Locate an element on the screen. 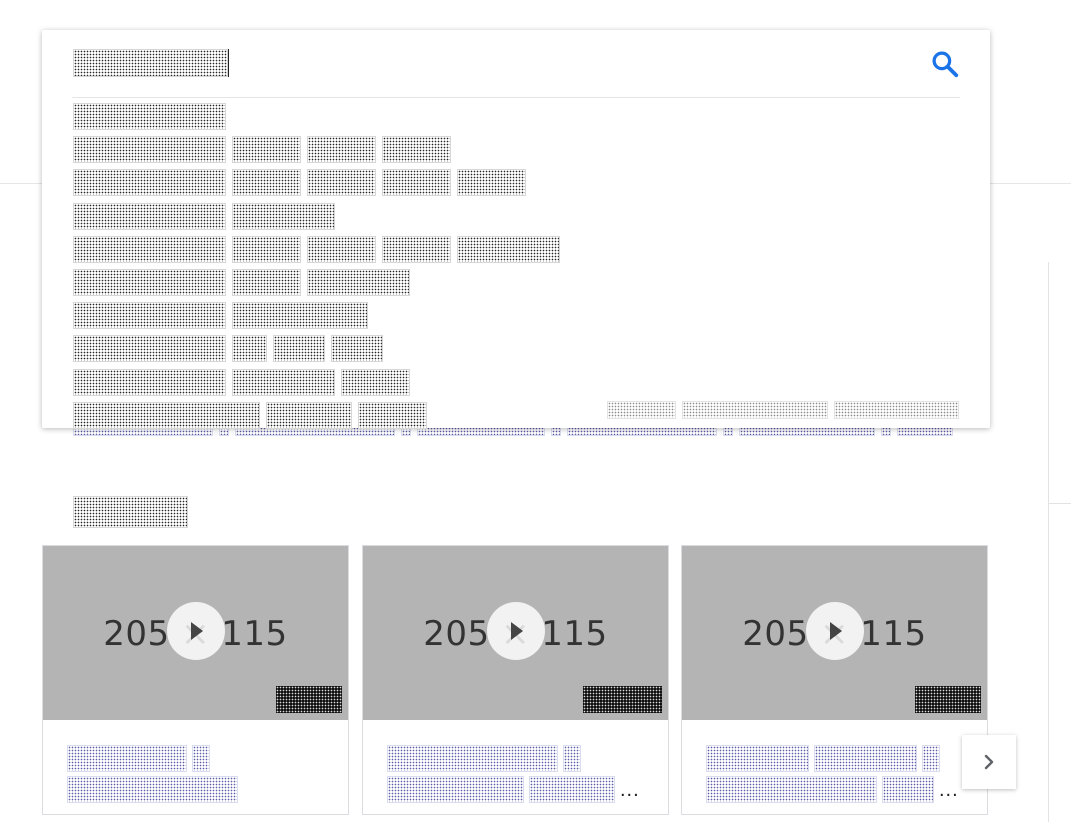 The width and height of the screenshot is (1071, 822). right-side-panel is located at coordinates (1059, 542).